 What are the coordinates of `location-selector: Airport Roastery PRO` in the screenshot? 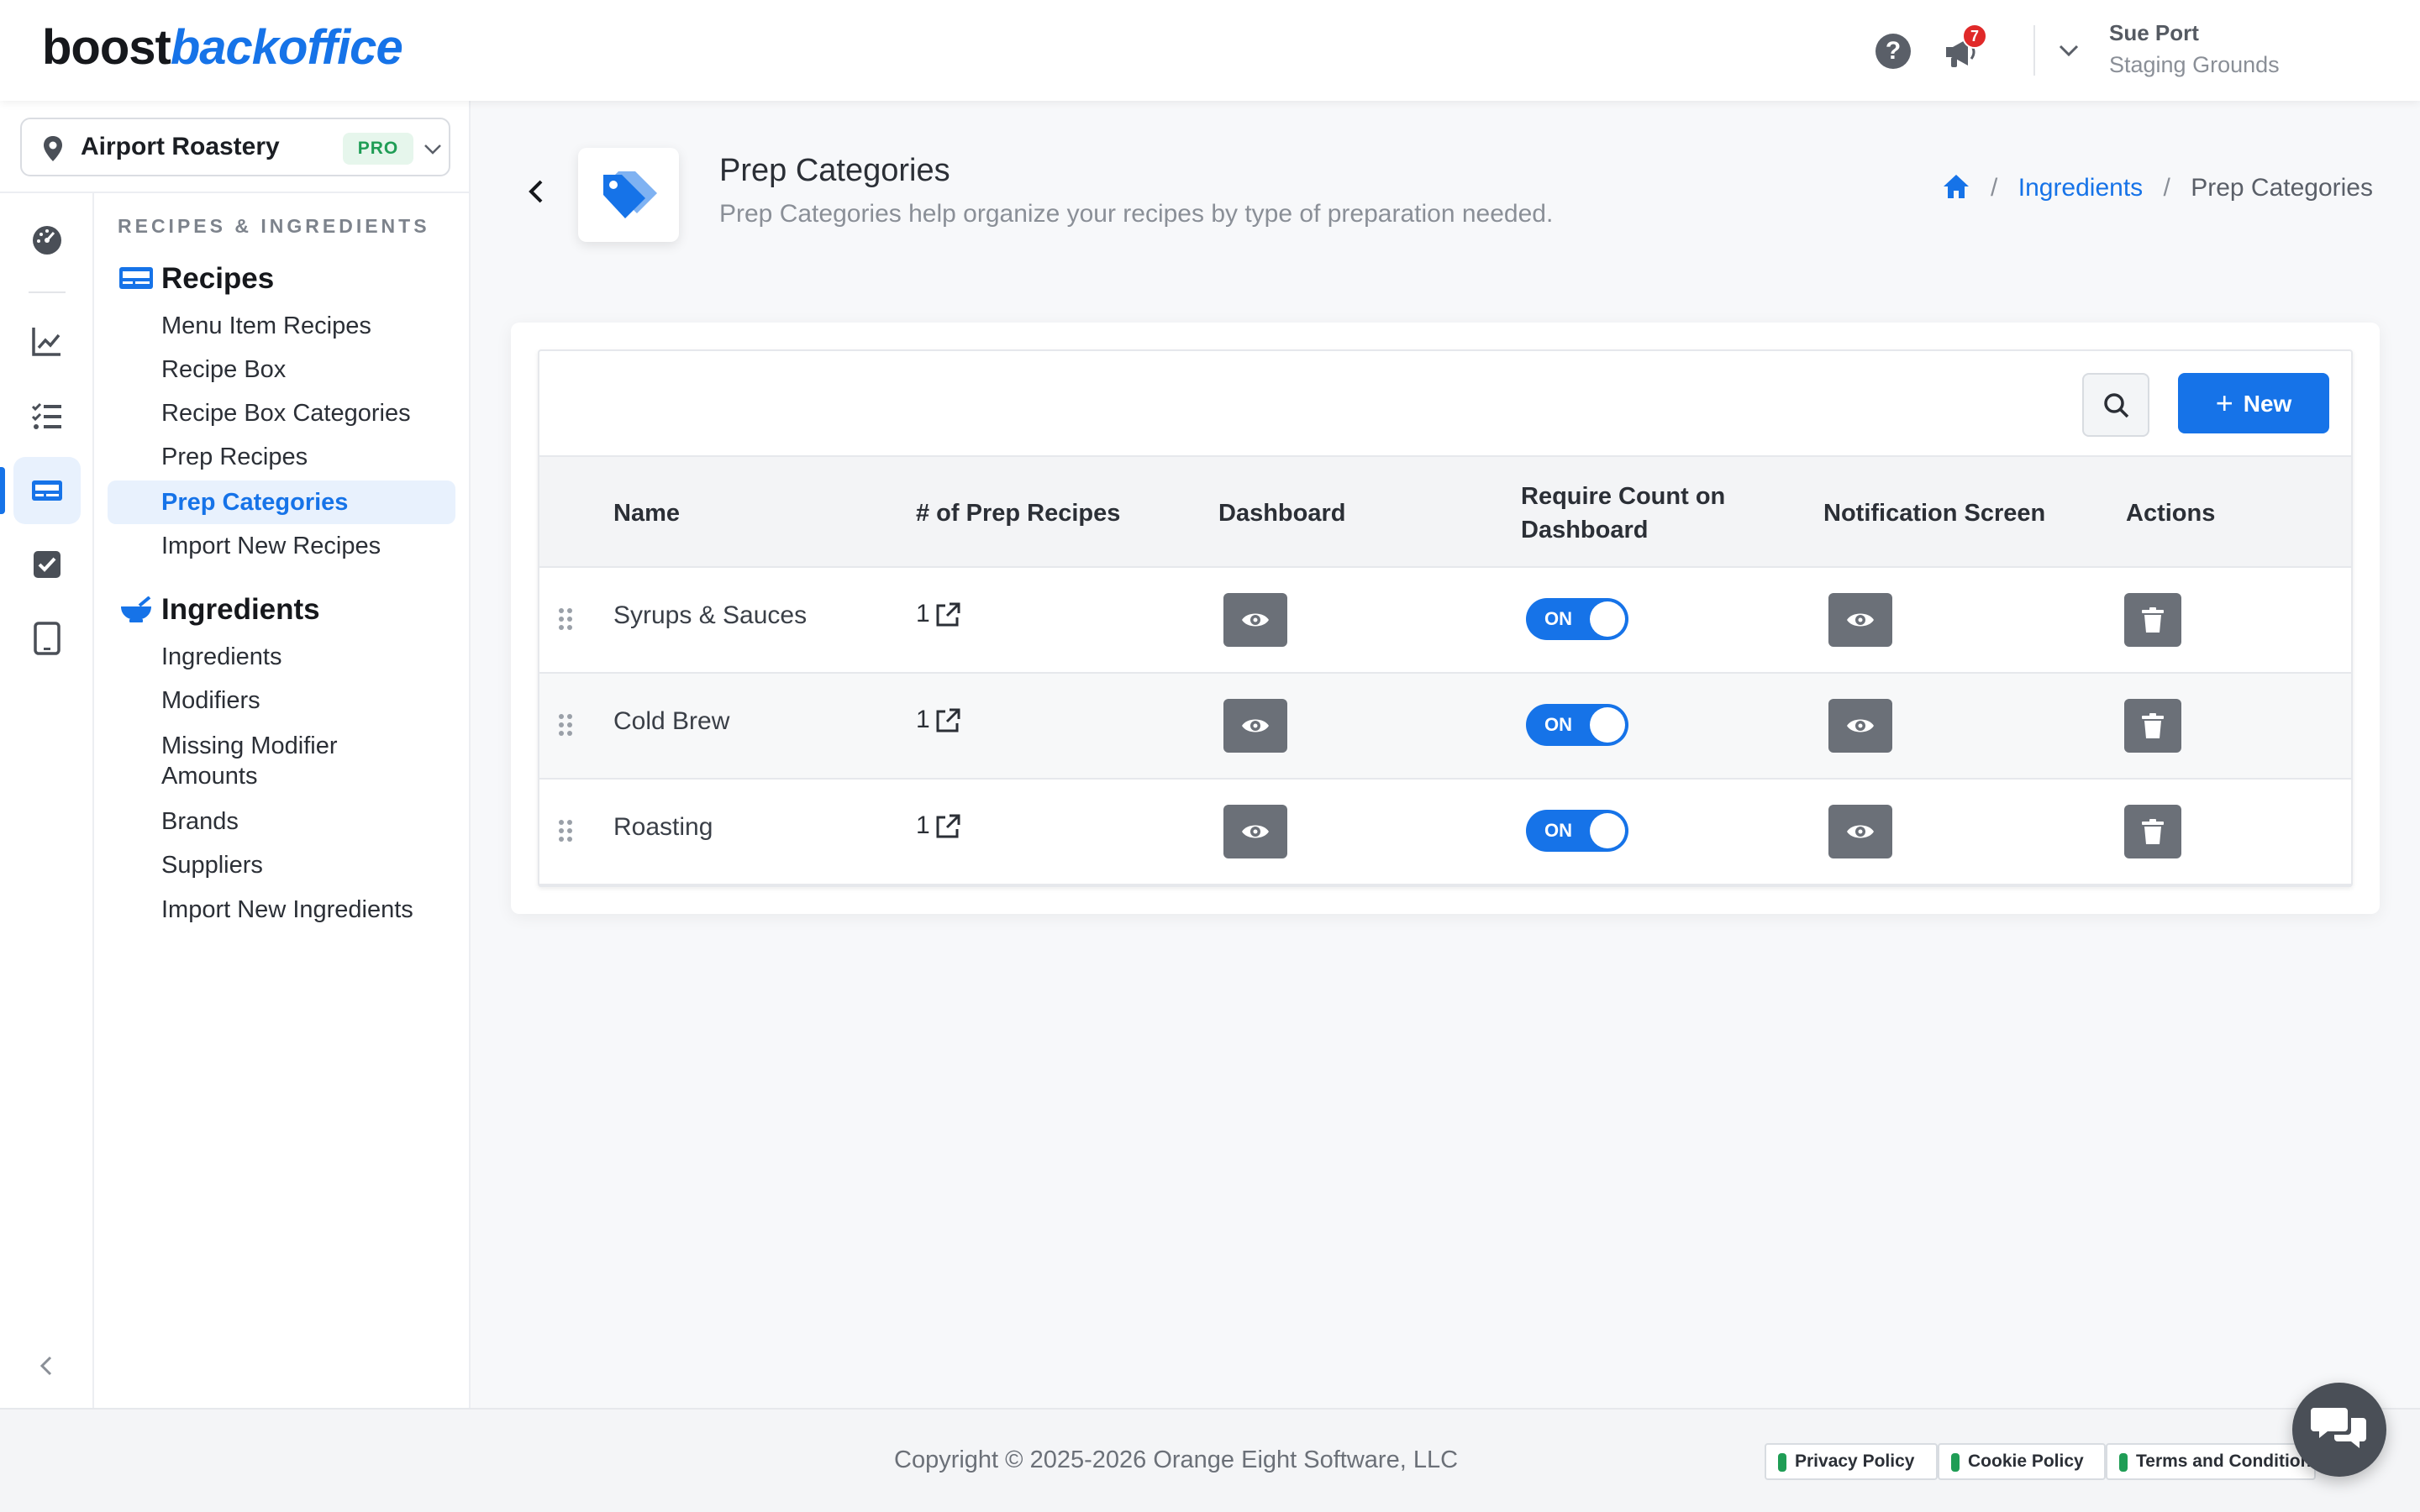 It's located at (235, 147).